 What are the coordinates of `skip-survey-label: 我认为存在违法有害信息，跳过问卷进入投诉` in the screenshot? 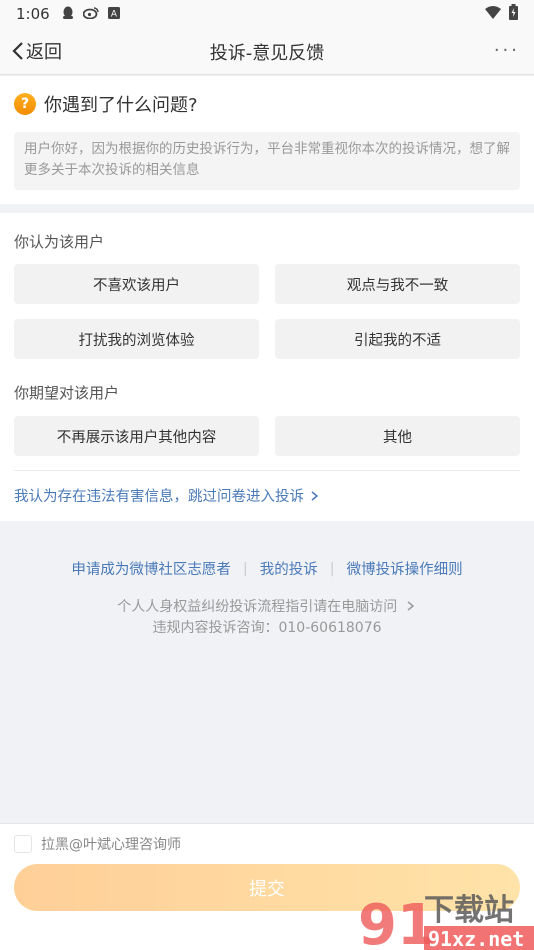 It's located at (159, 497).